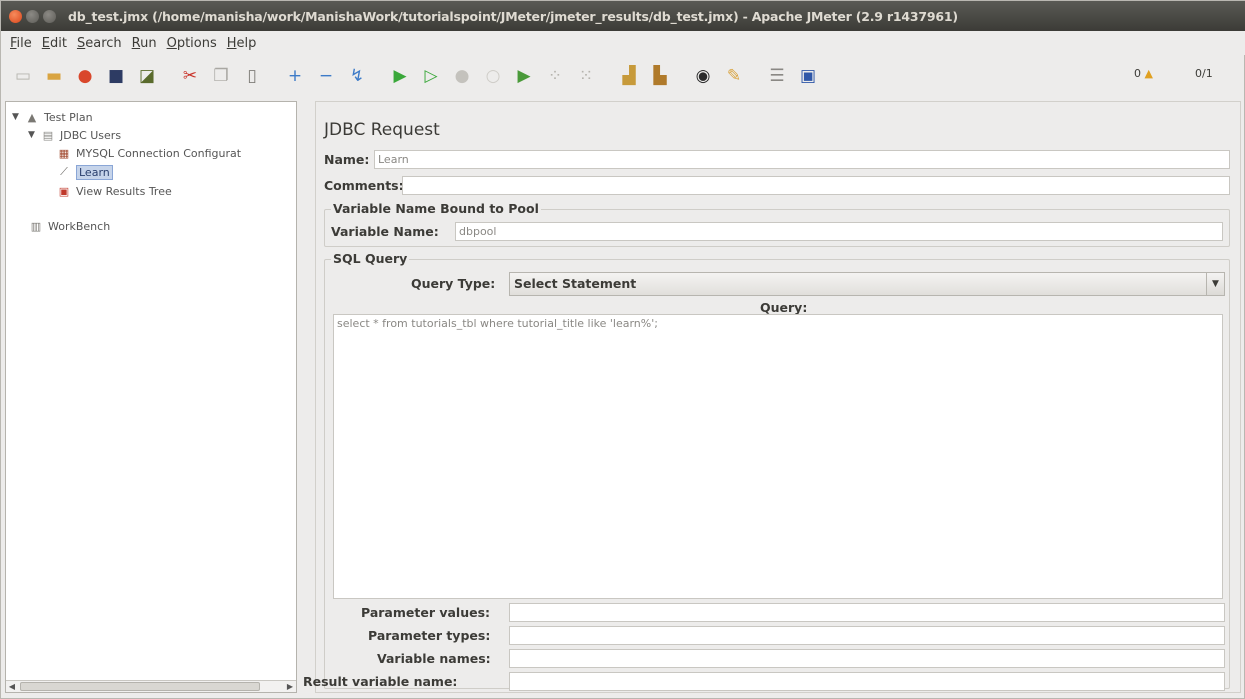 This screenshot has height=699, width=1245. Describe the element at coordinates (629, 76) in the screenshot. I see `clear-icon: ▟` at that location.